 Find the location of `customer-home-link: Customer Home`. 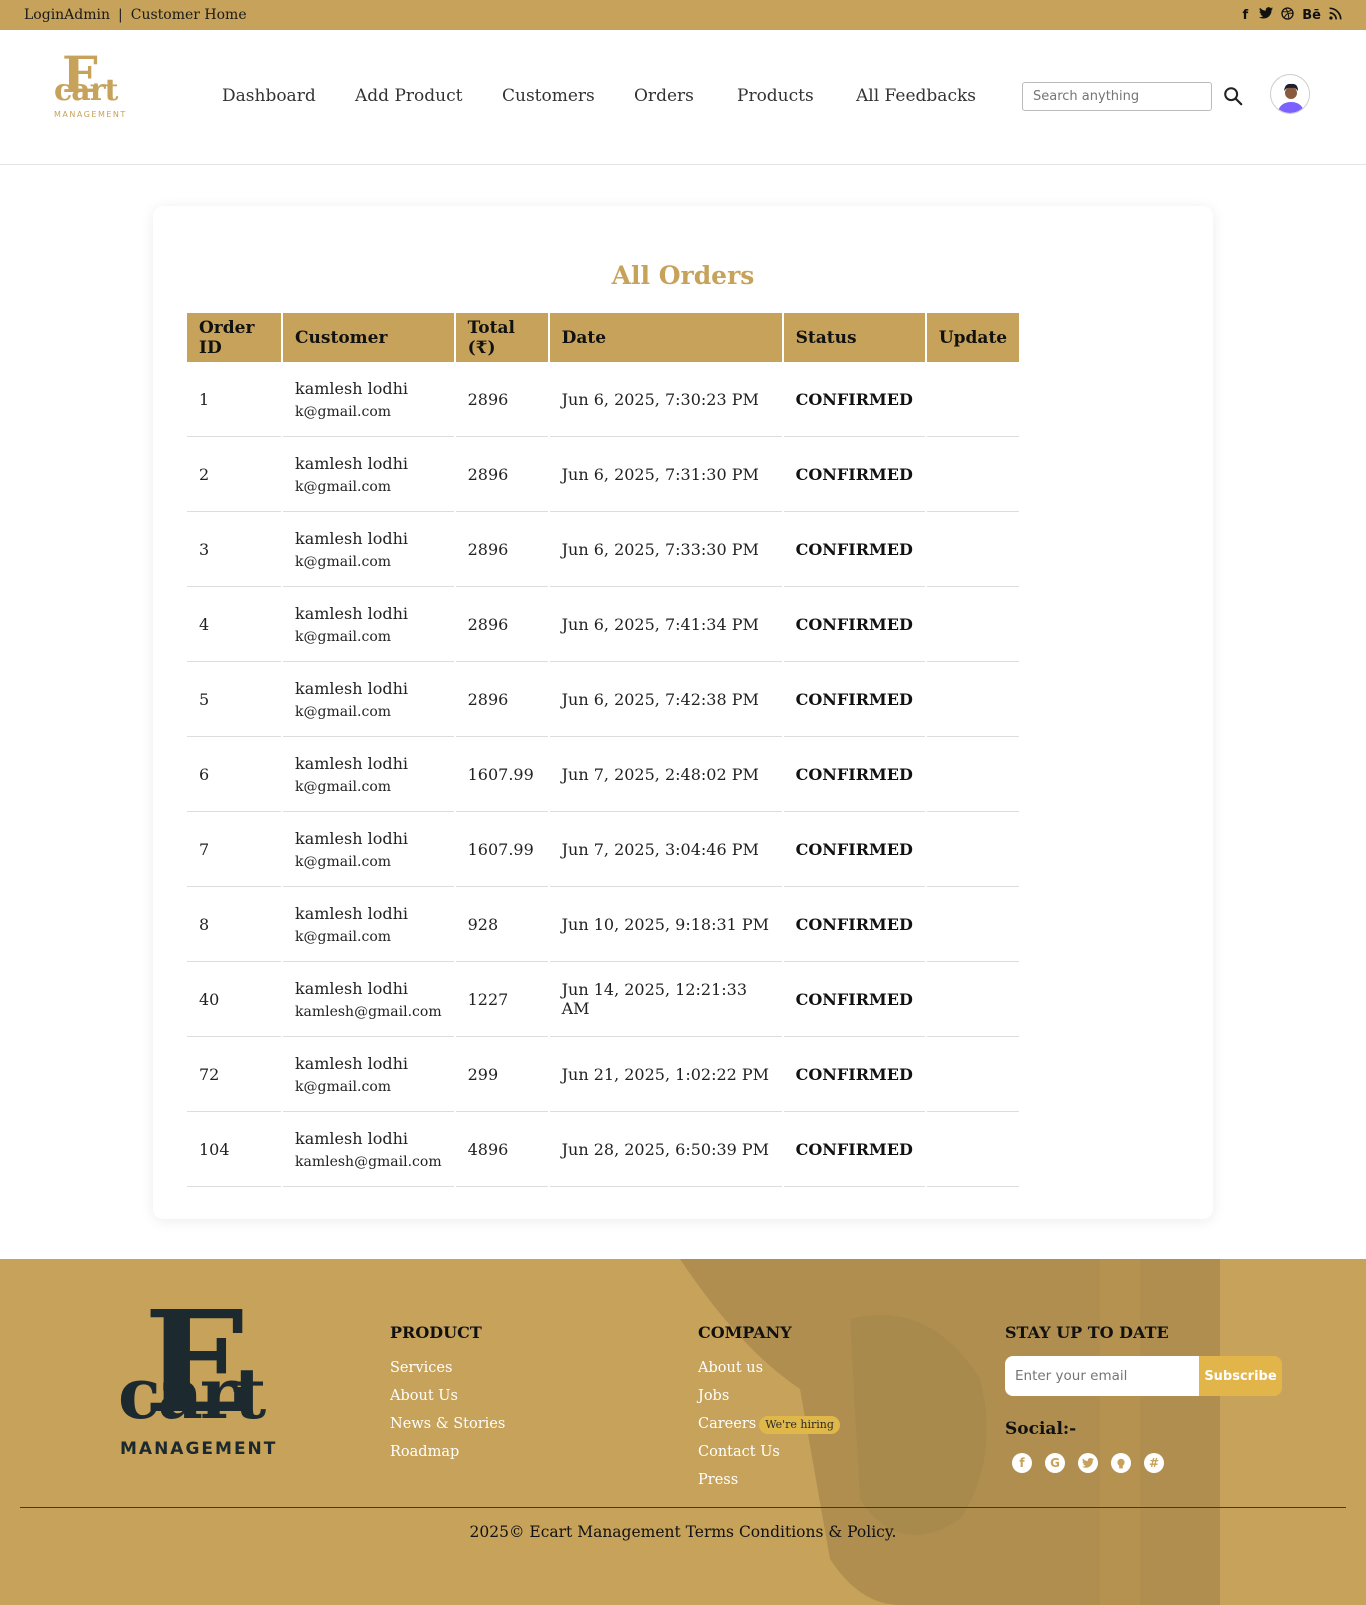

customer-home-link: Customer Home is located at coordinates (189, 15).